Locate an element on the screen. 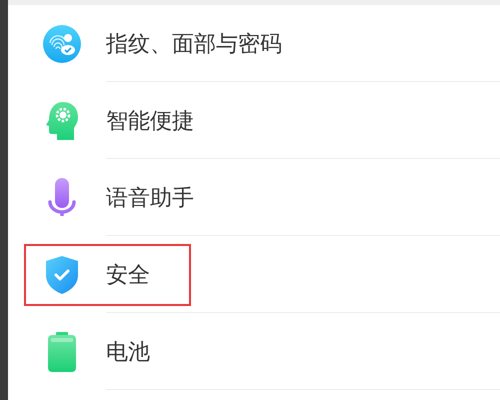 This screenshot has width=500, height=400. settings-item-label: 指纹、面部与密码 is located at coordinates (194, 43).